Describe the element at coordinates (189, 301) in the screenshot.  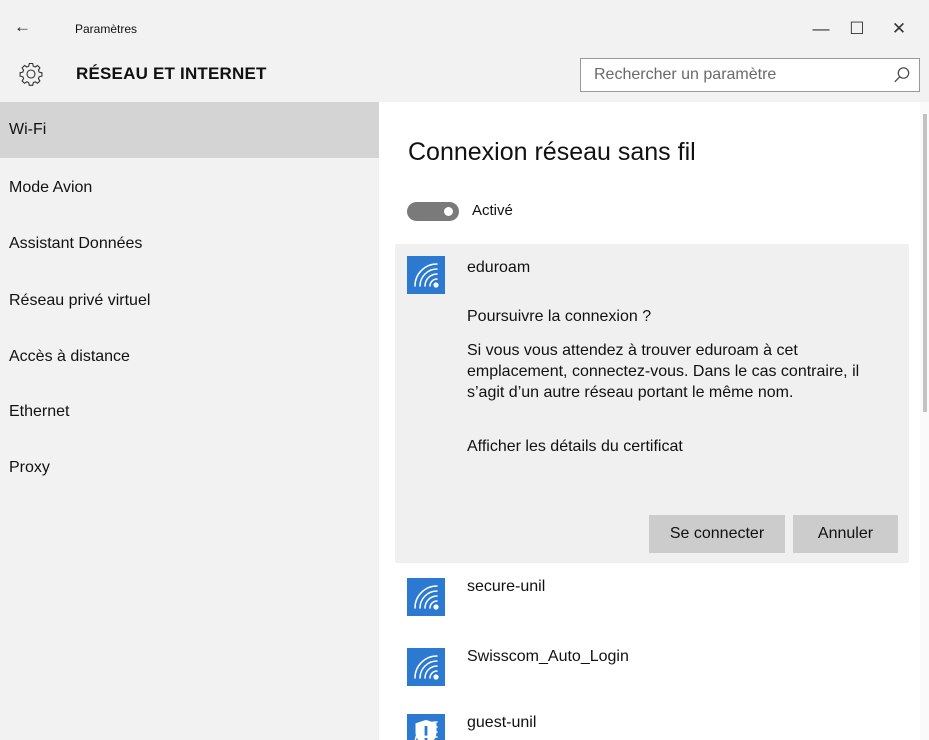
I see `sidebar-item-vpn: Réseau privé virtuel` at that location.